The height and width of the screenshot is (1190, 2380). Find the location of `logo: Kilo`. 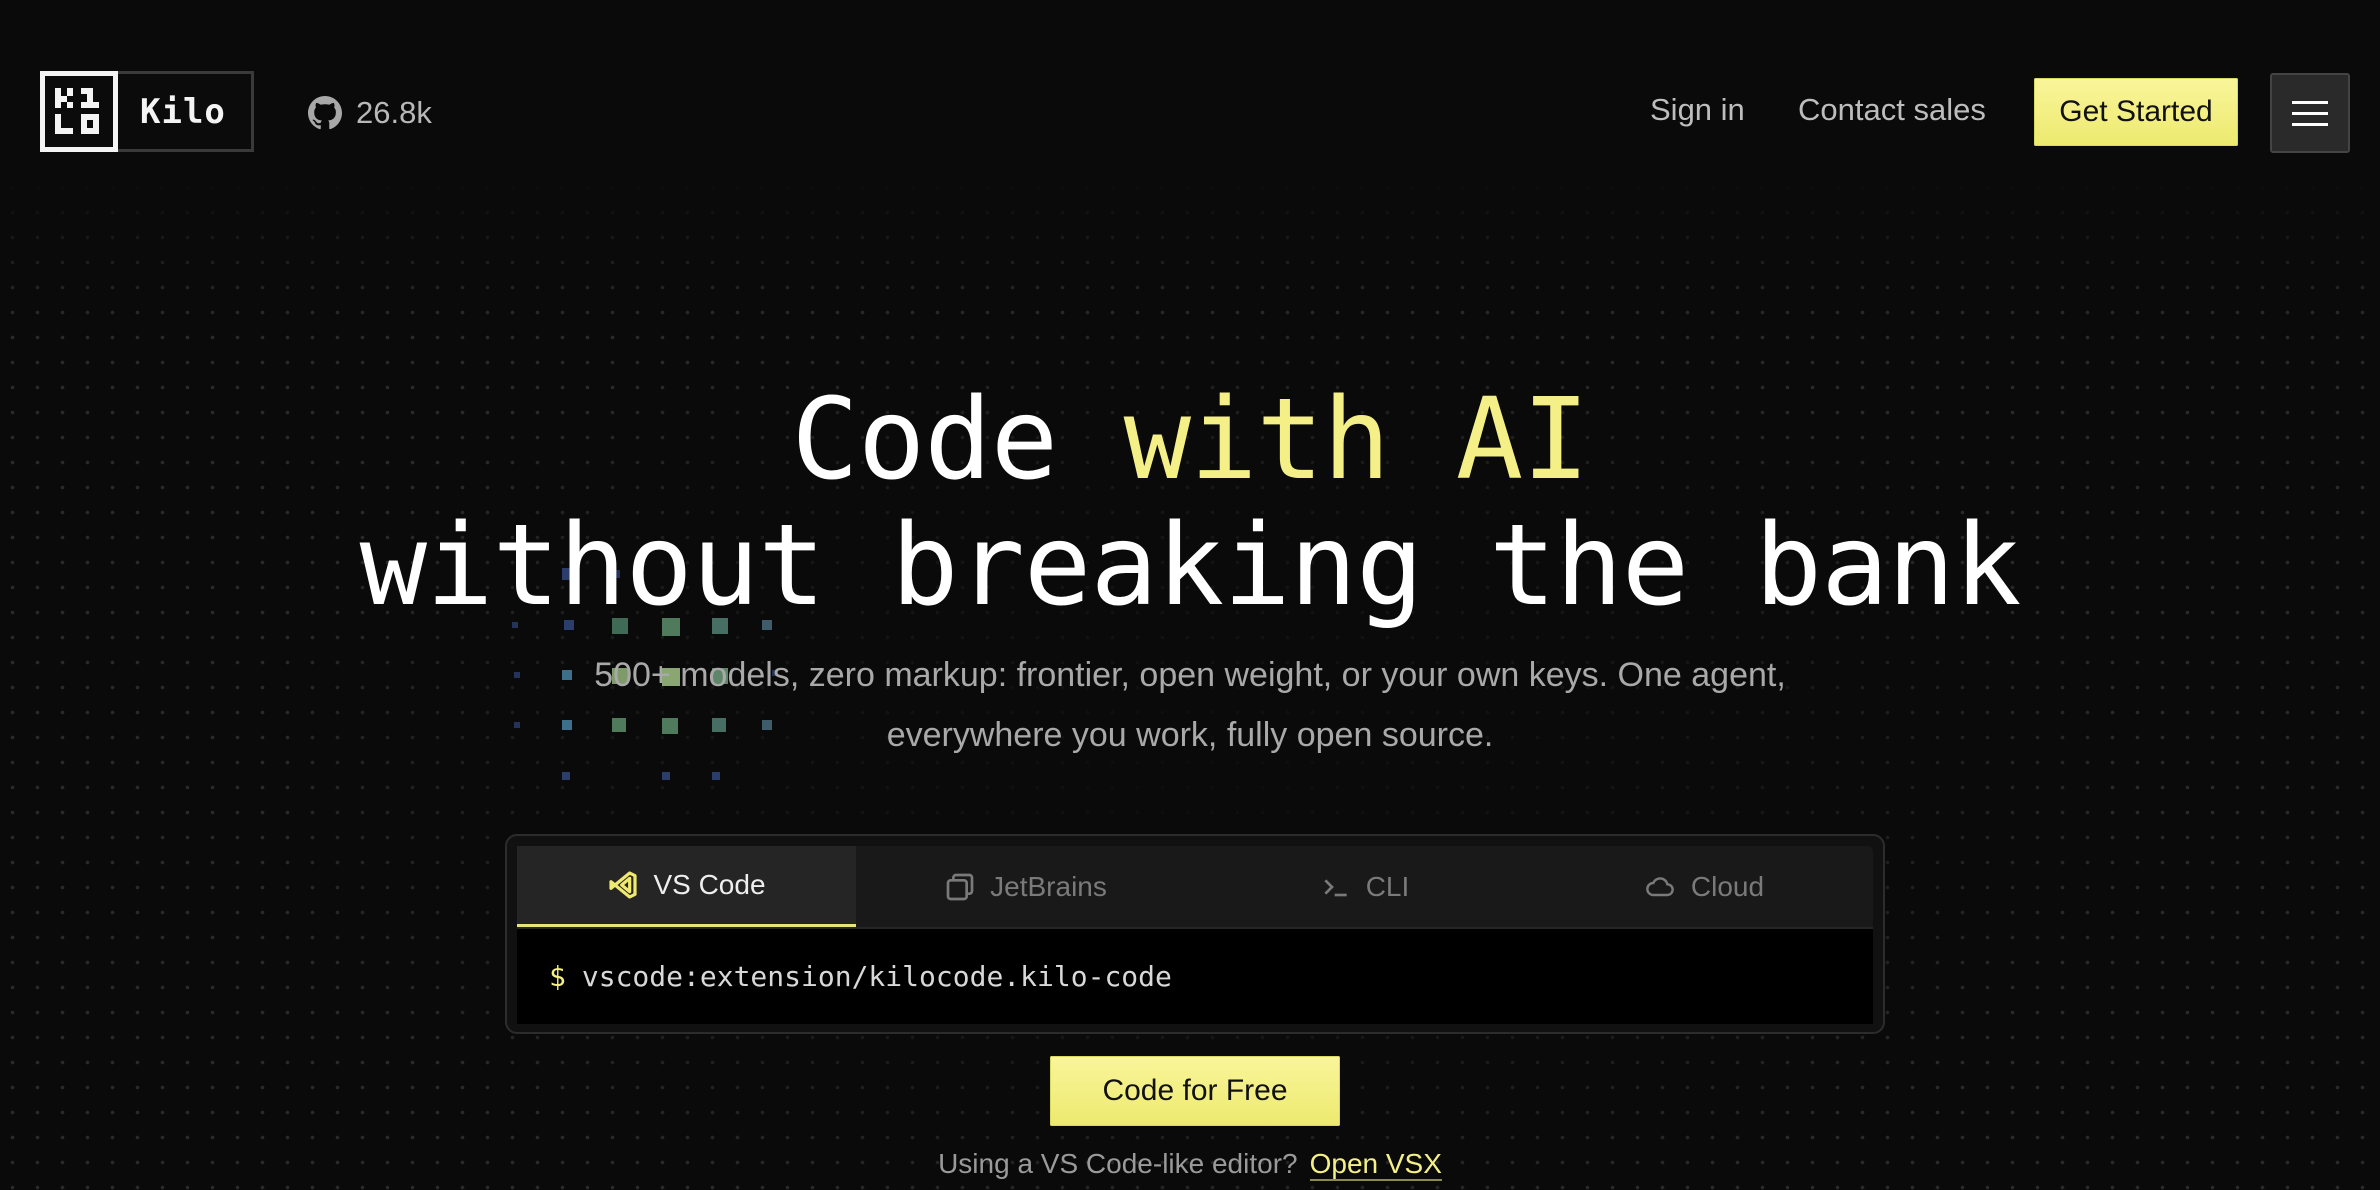

logo: Kilo is located at coordinates (147, 111).